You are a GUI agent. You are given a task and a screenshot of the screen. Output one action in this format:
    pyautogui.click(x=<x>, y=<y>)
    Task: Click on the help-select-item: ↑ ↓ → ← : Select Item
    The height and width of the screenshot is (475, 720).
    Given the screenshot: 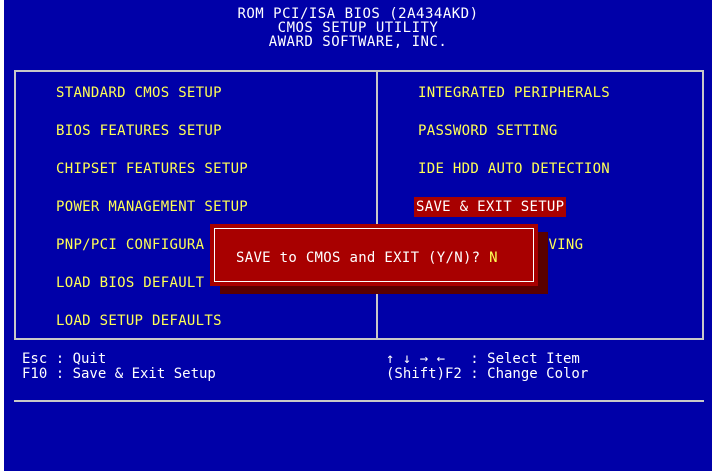 What is the action you would take?
    pyautogui.click(x=483, y=359)
    